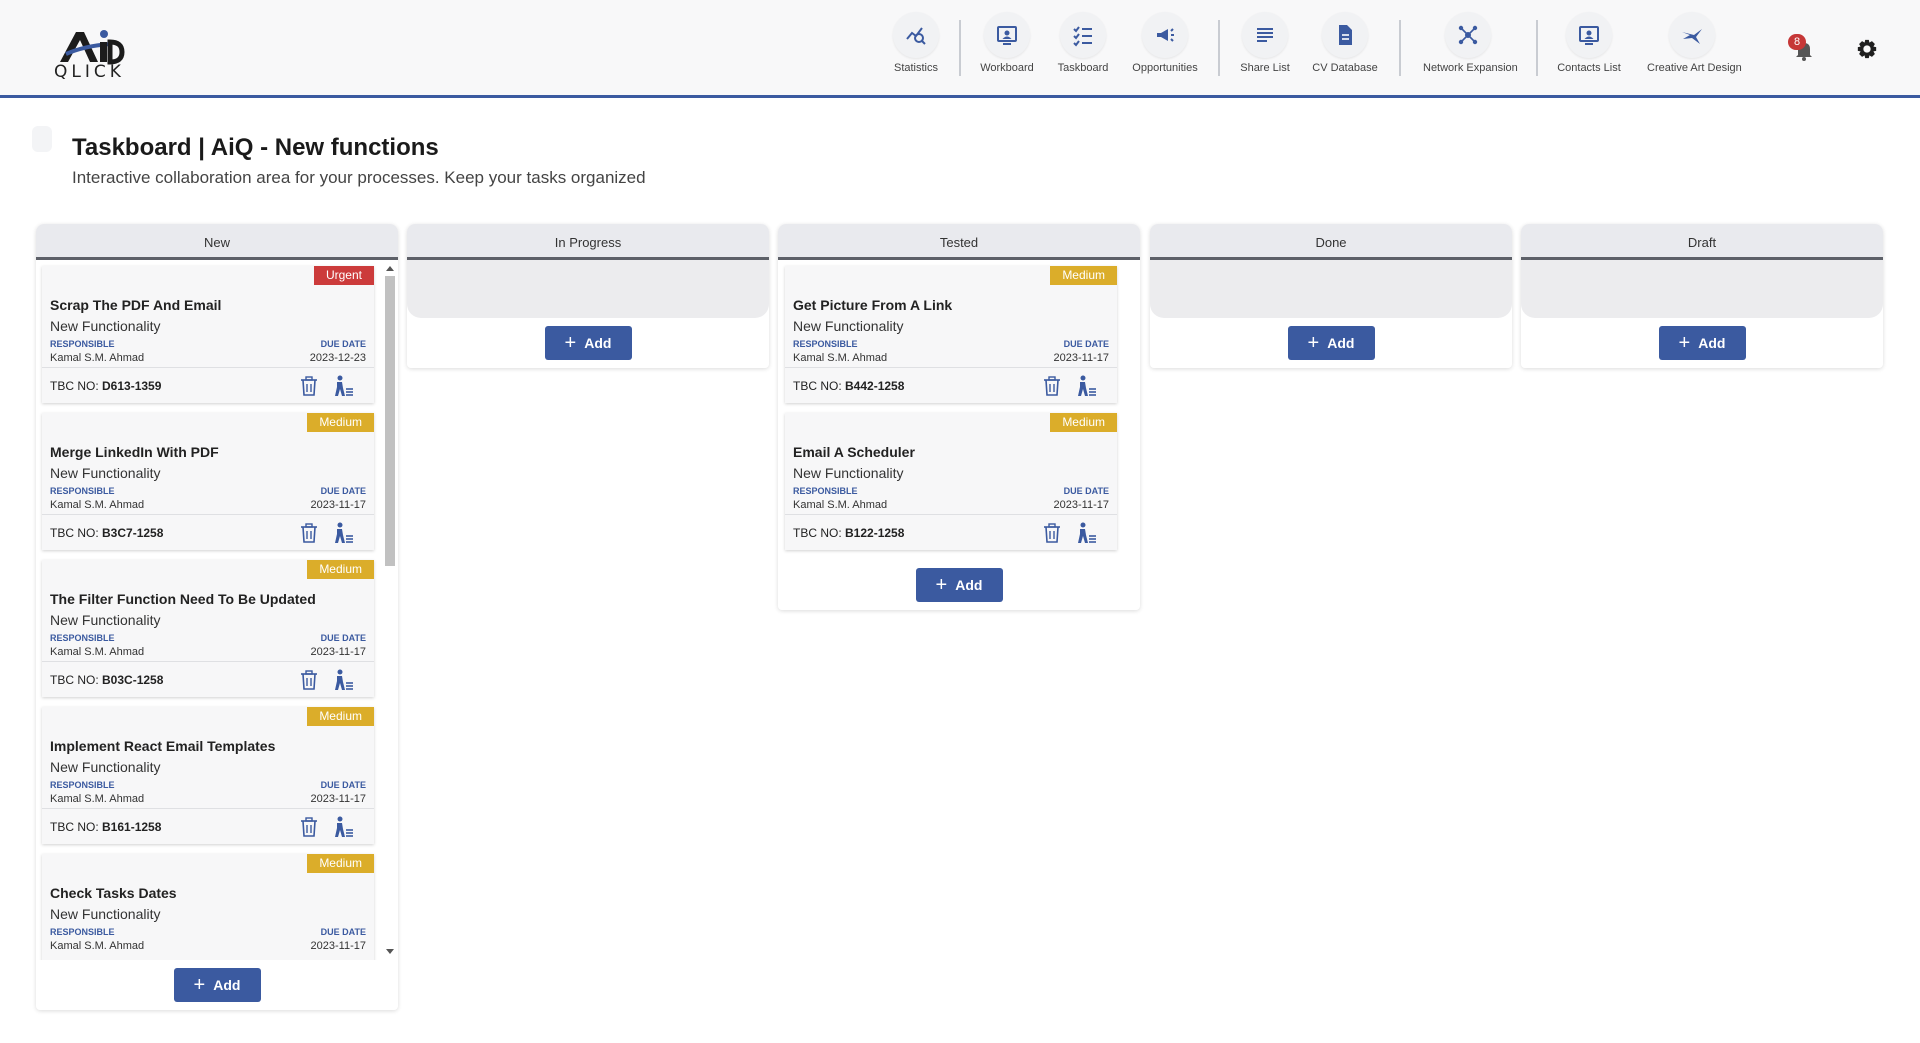  Describe the element at coordinates (208, 532) in the screenshot. I see `card-footer: TBC NO: B3C7-1258` at that location.